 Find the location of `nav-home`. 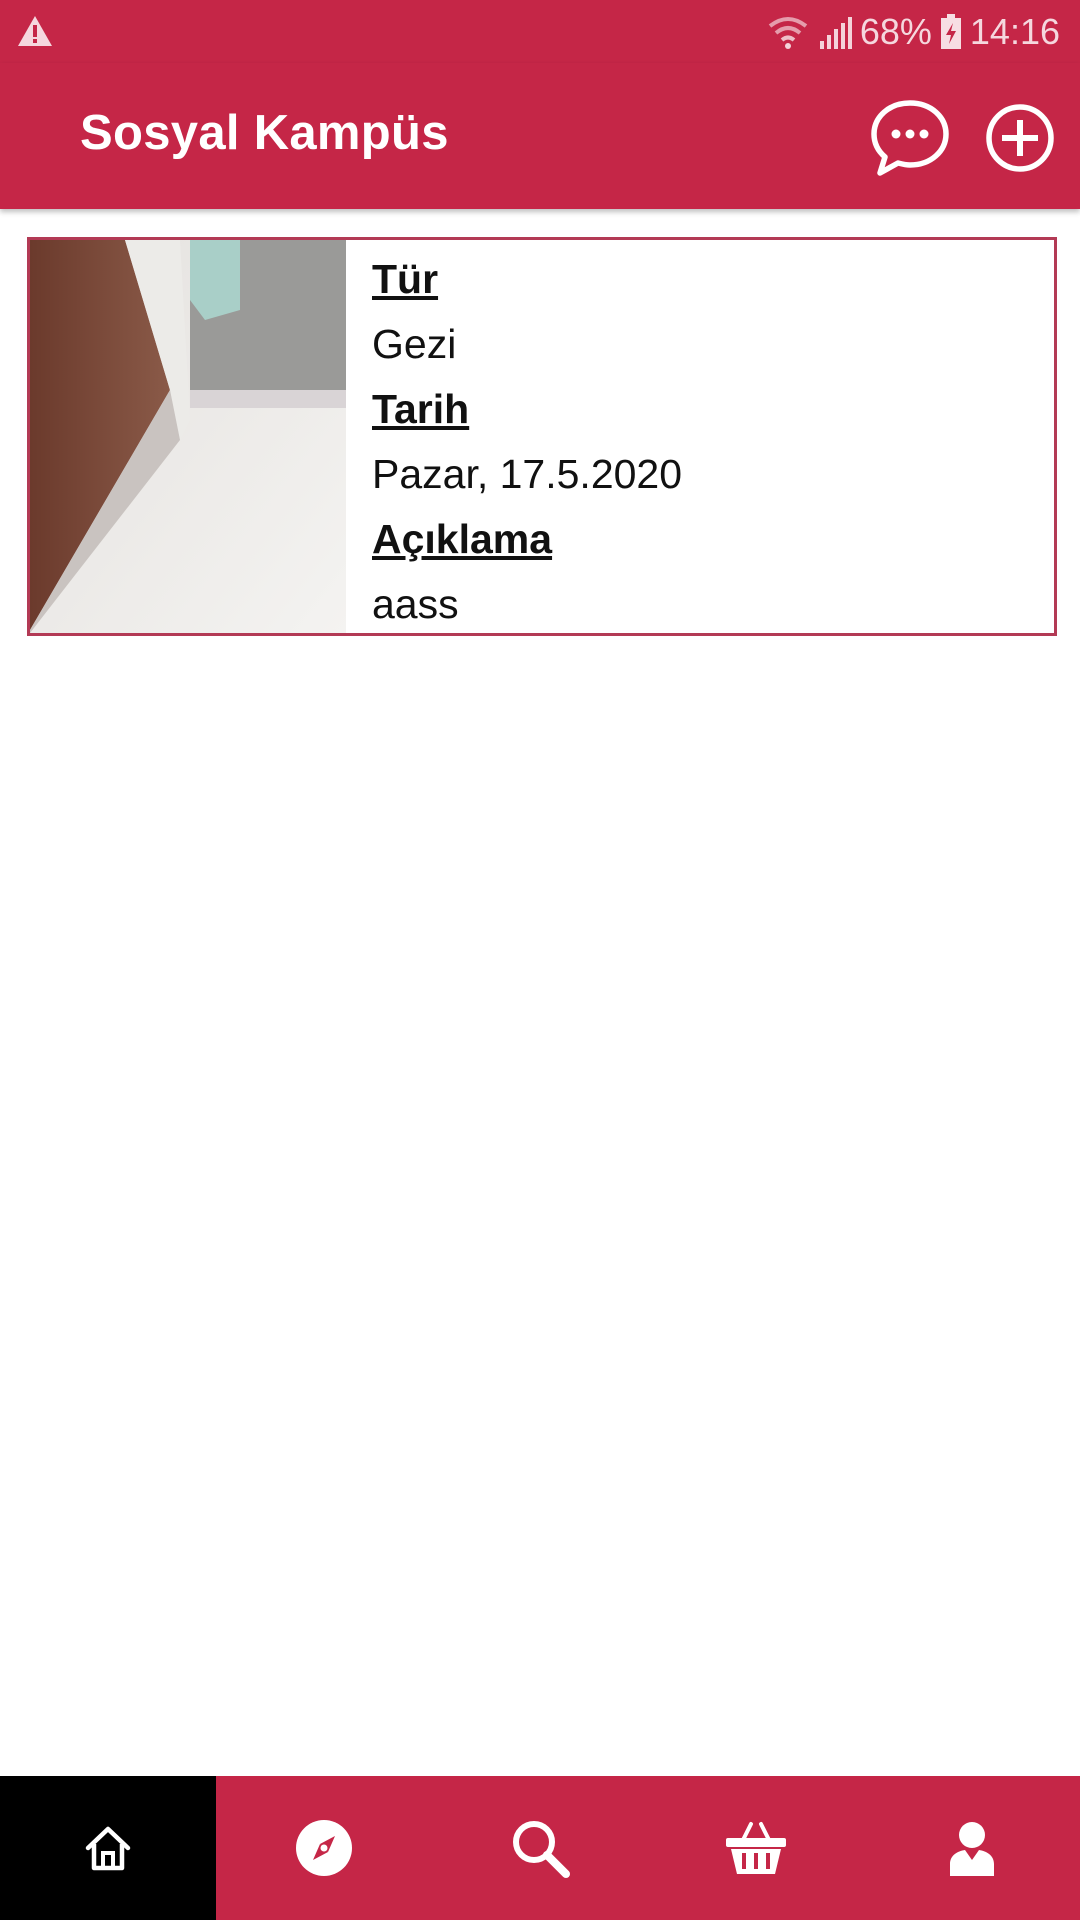

nav-home is located at coordinates (108, 1848).